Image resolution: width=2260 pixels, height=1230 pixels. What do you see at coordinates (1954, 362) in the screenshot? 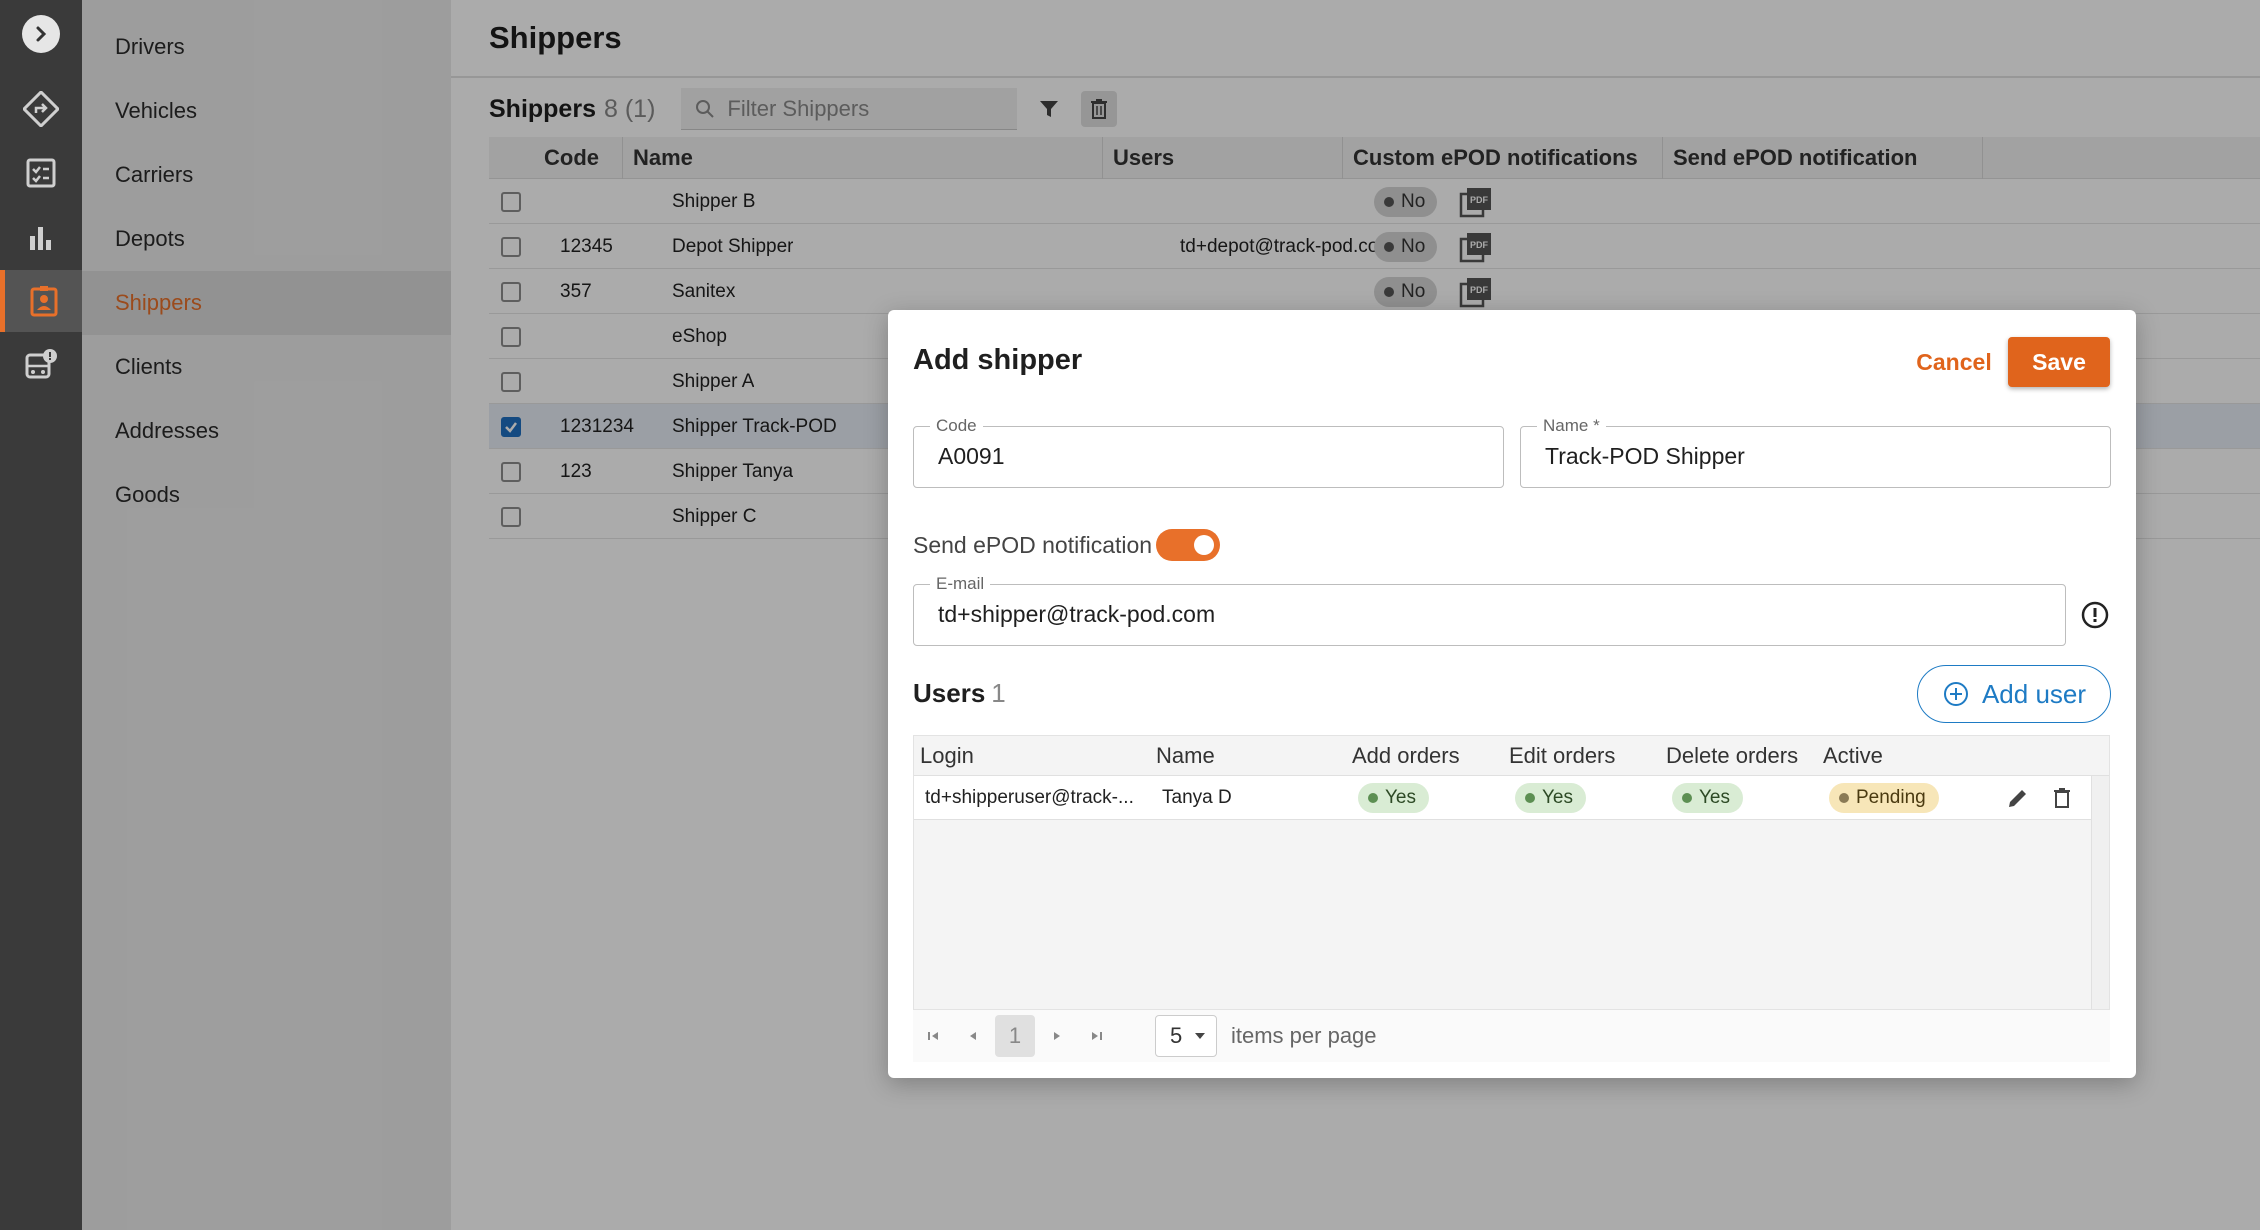
I see `cancel-button: Cancel` at bounding box center [1954, 362].